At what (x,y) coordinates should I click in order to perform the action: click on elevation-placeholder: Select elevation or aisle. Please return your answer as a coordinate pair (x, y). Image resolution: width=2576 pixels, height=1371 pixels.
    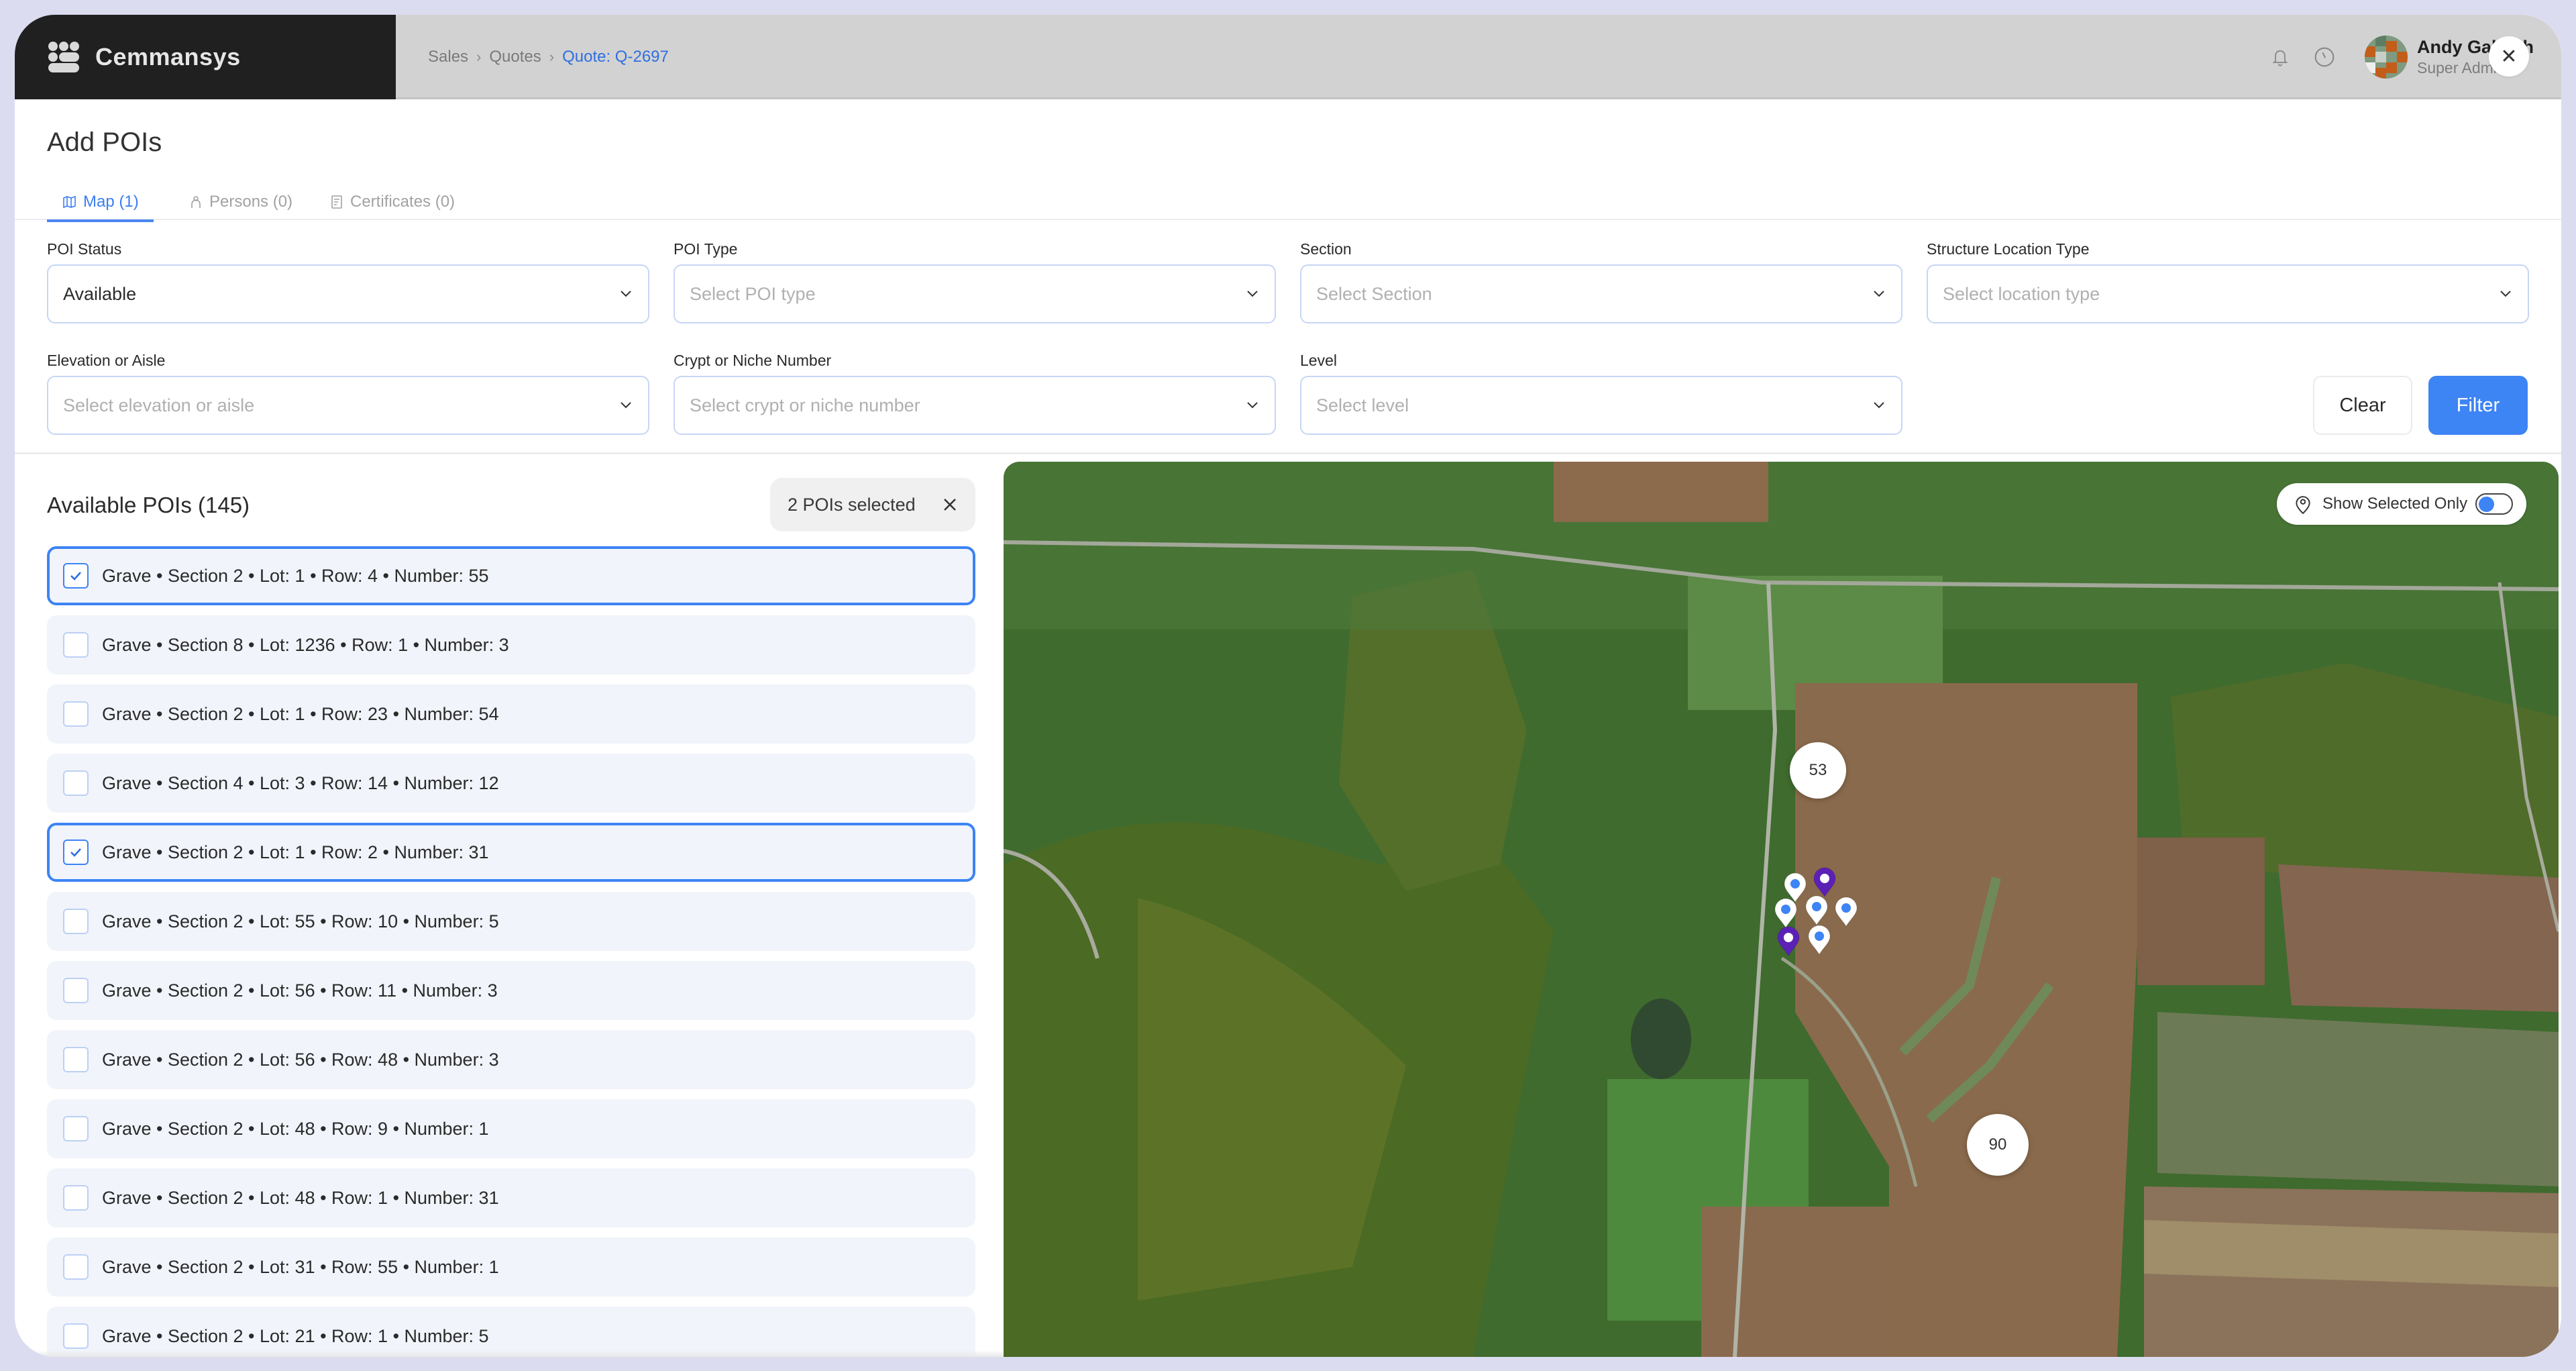
    Looking at the image, I should click on (159, 405).